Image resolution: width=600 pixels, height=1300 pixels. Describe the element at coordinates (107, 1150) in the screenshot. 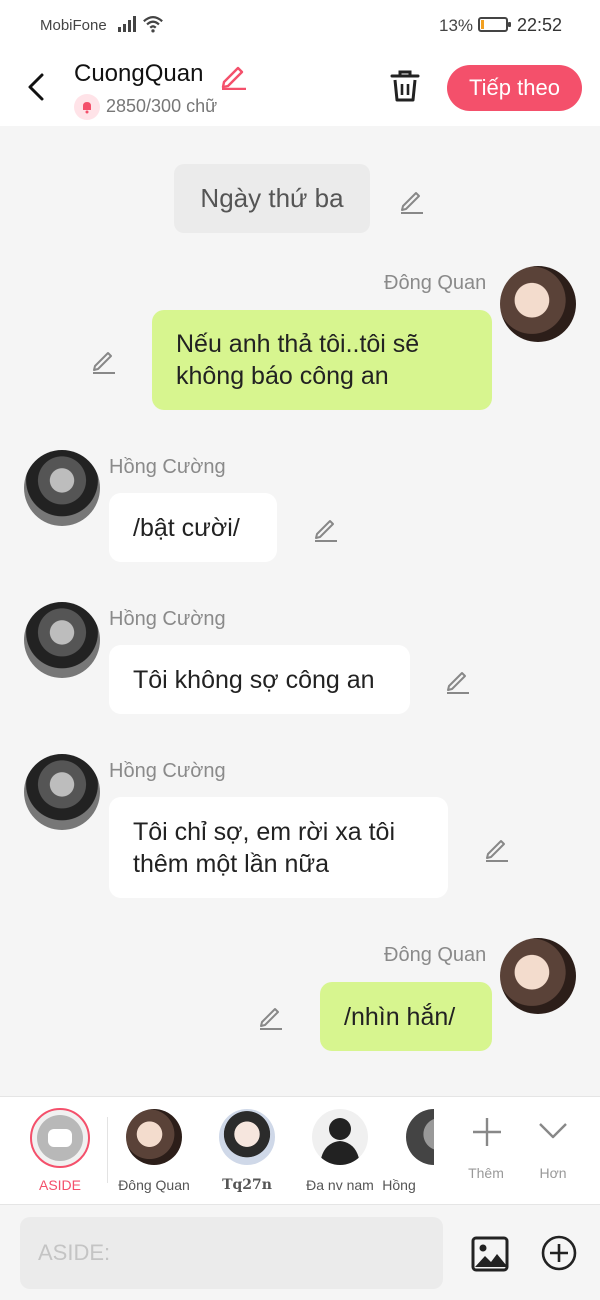

I see `divider` at that location.